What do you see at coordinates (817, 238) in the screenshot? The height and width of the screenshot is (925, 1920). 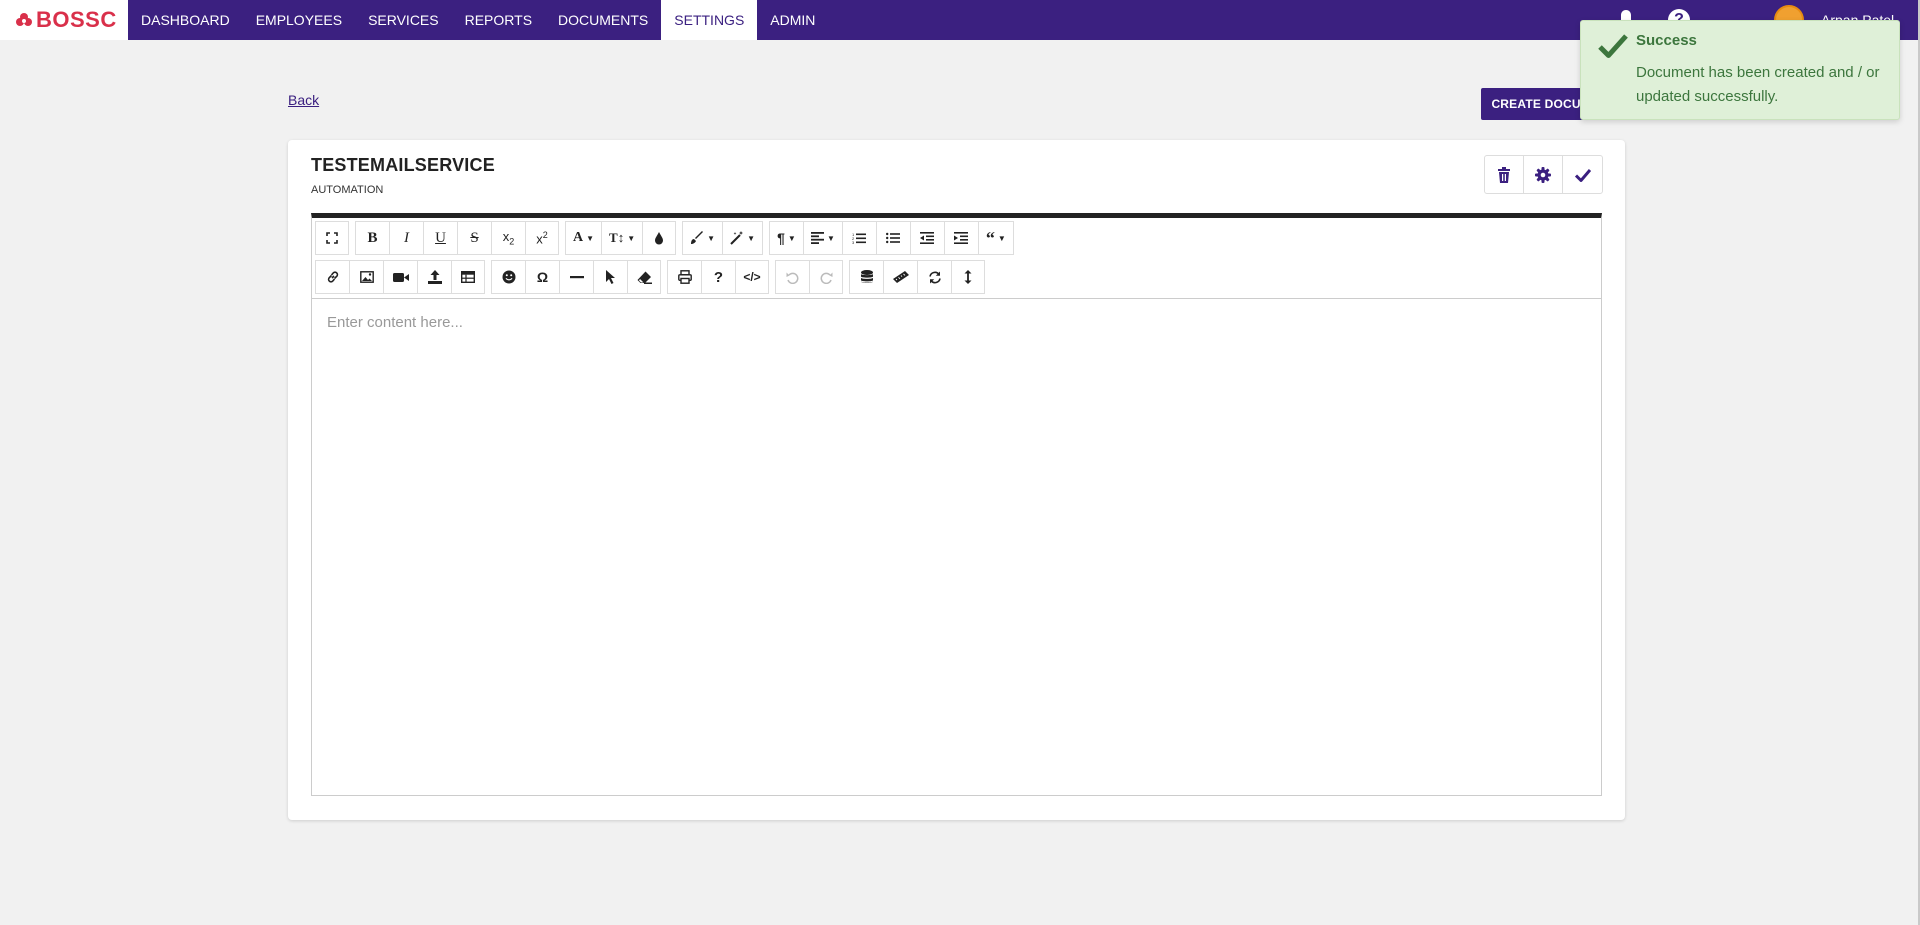 I see `align-left-icon` at bounding box center [817, 238].